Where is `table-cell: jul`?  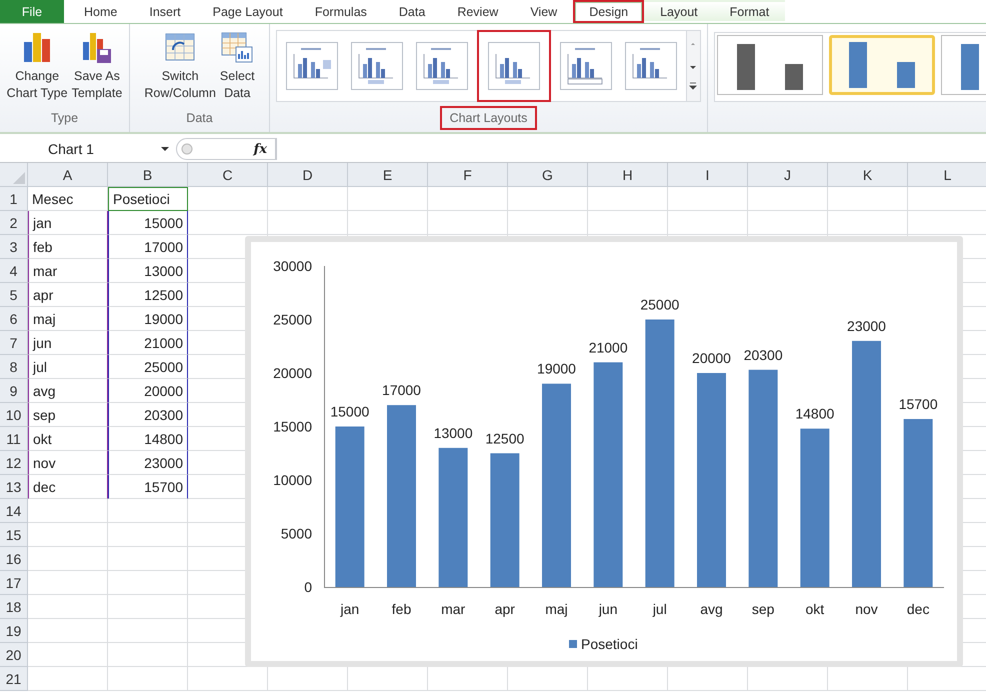
table-cell: jul is located at coordinates (68, 367).